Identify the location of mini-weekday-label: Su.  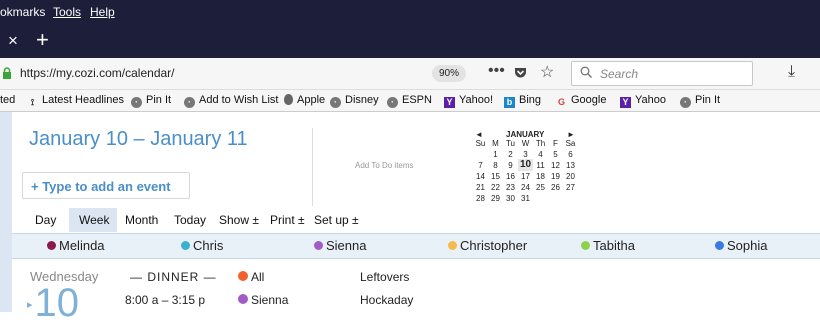
(480, 143).